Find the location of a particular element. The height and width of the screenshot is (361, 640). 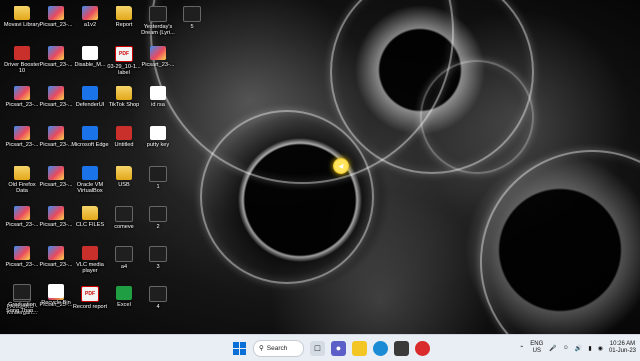

region-code: US is located at coordinates (536, 351).